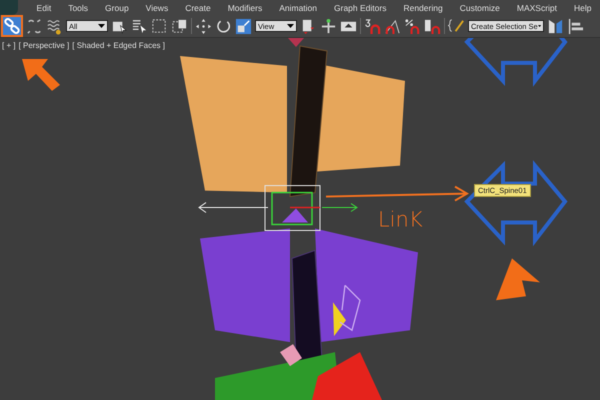 This screenshot has width=600, height=400. I want to click on menu-item: Help, so click(583, 7).